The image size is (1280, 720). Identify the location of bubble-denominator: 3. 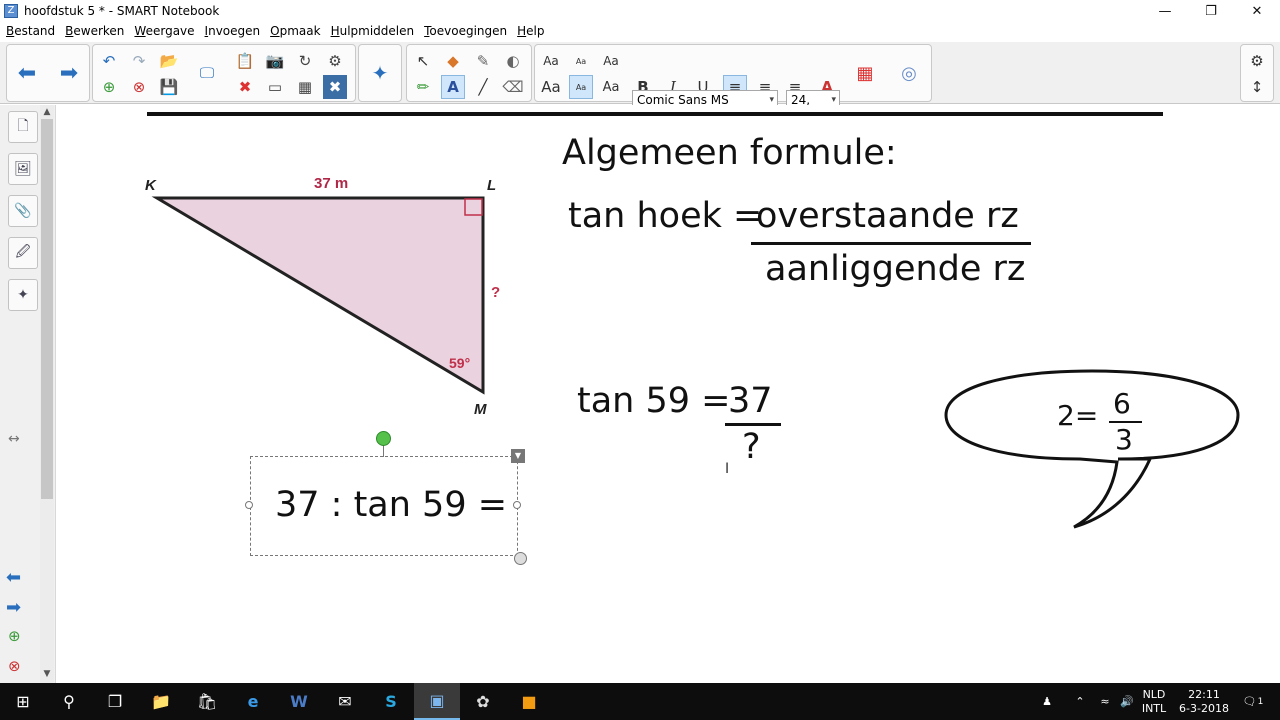
(1124, 439).